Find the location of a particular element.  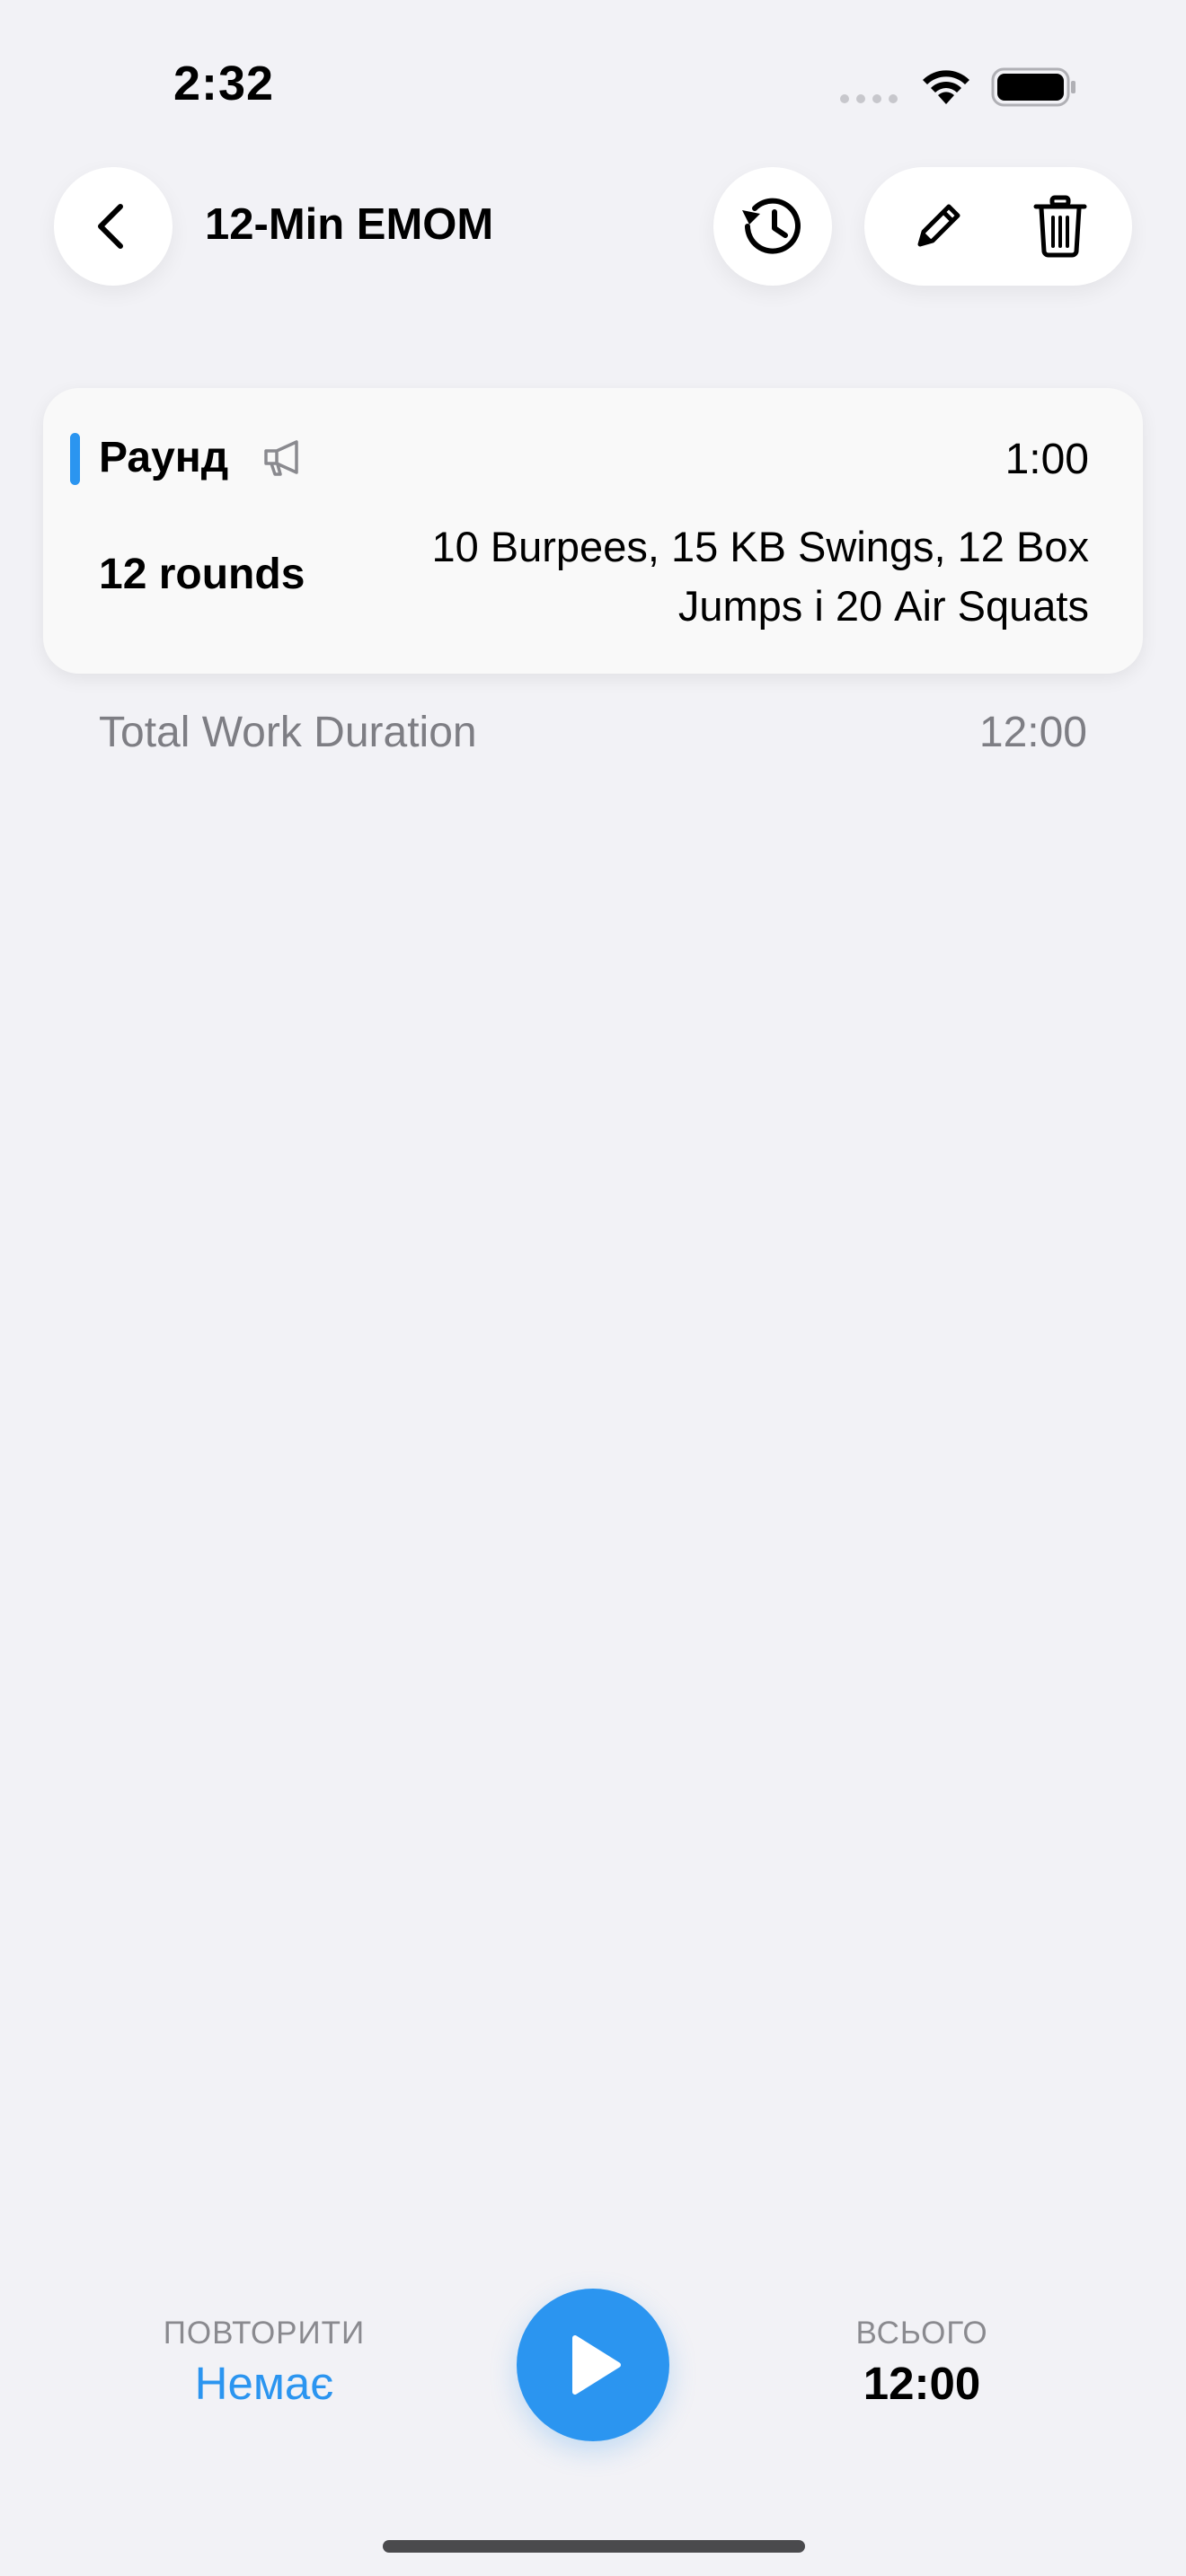

round-count: 12 rounds is located at coordinates (202, 574).